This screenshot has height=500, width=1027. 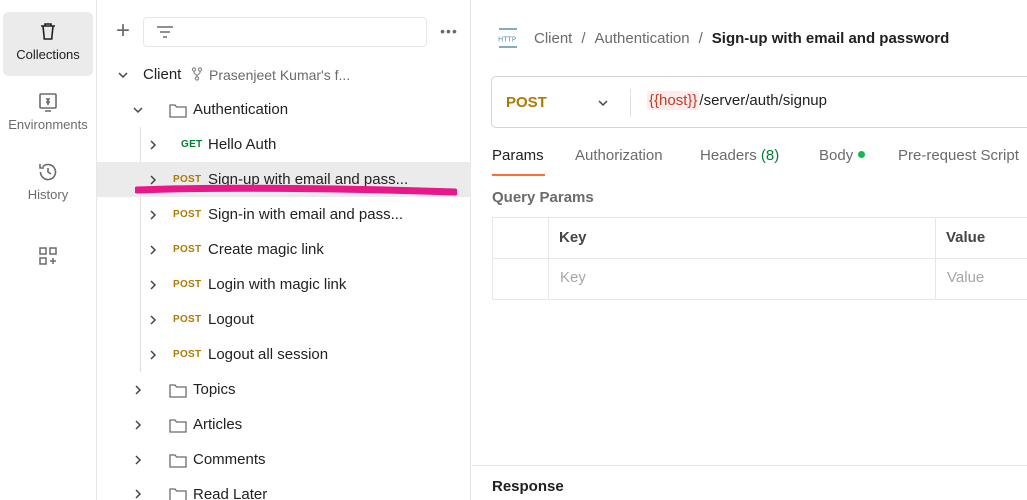 What do you see at coordinates (218, 424) in the screenshot?
I see `folder-label: Articles` at bounding box center [218, 424].